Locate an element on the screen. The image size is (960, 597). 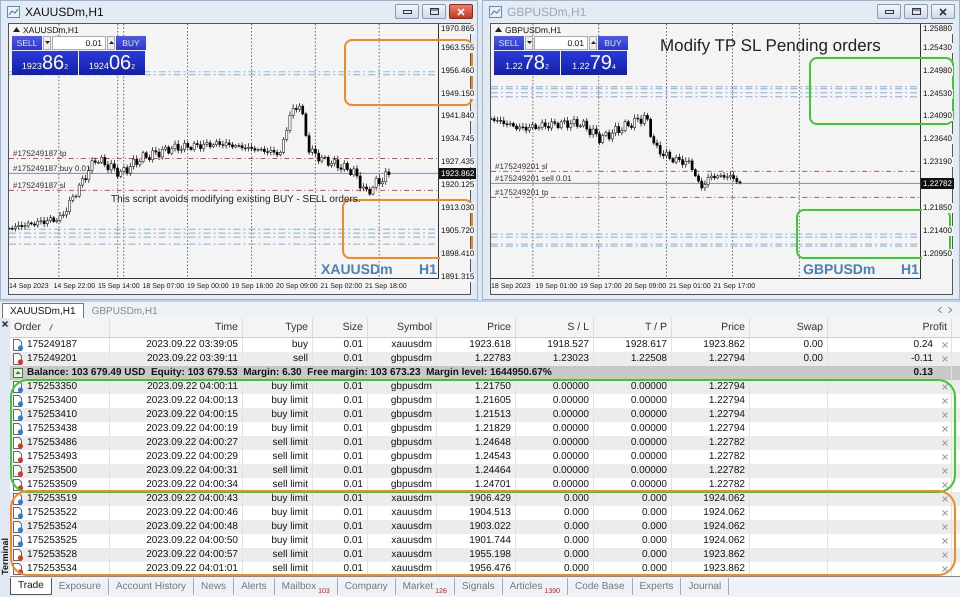
table-cell: 0.13 is located at coordinates (923, 373).